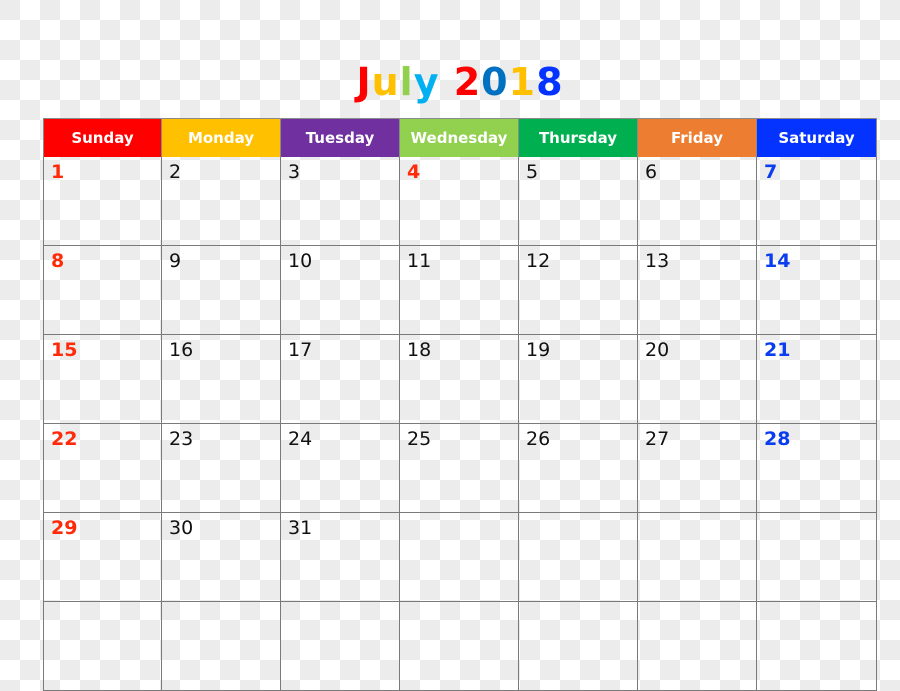 This screenshot has height=691, width=900. Describe the element at coordinates (578, 468) in the screenshot. I see `day-cell-26: 26` at that location.